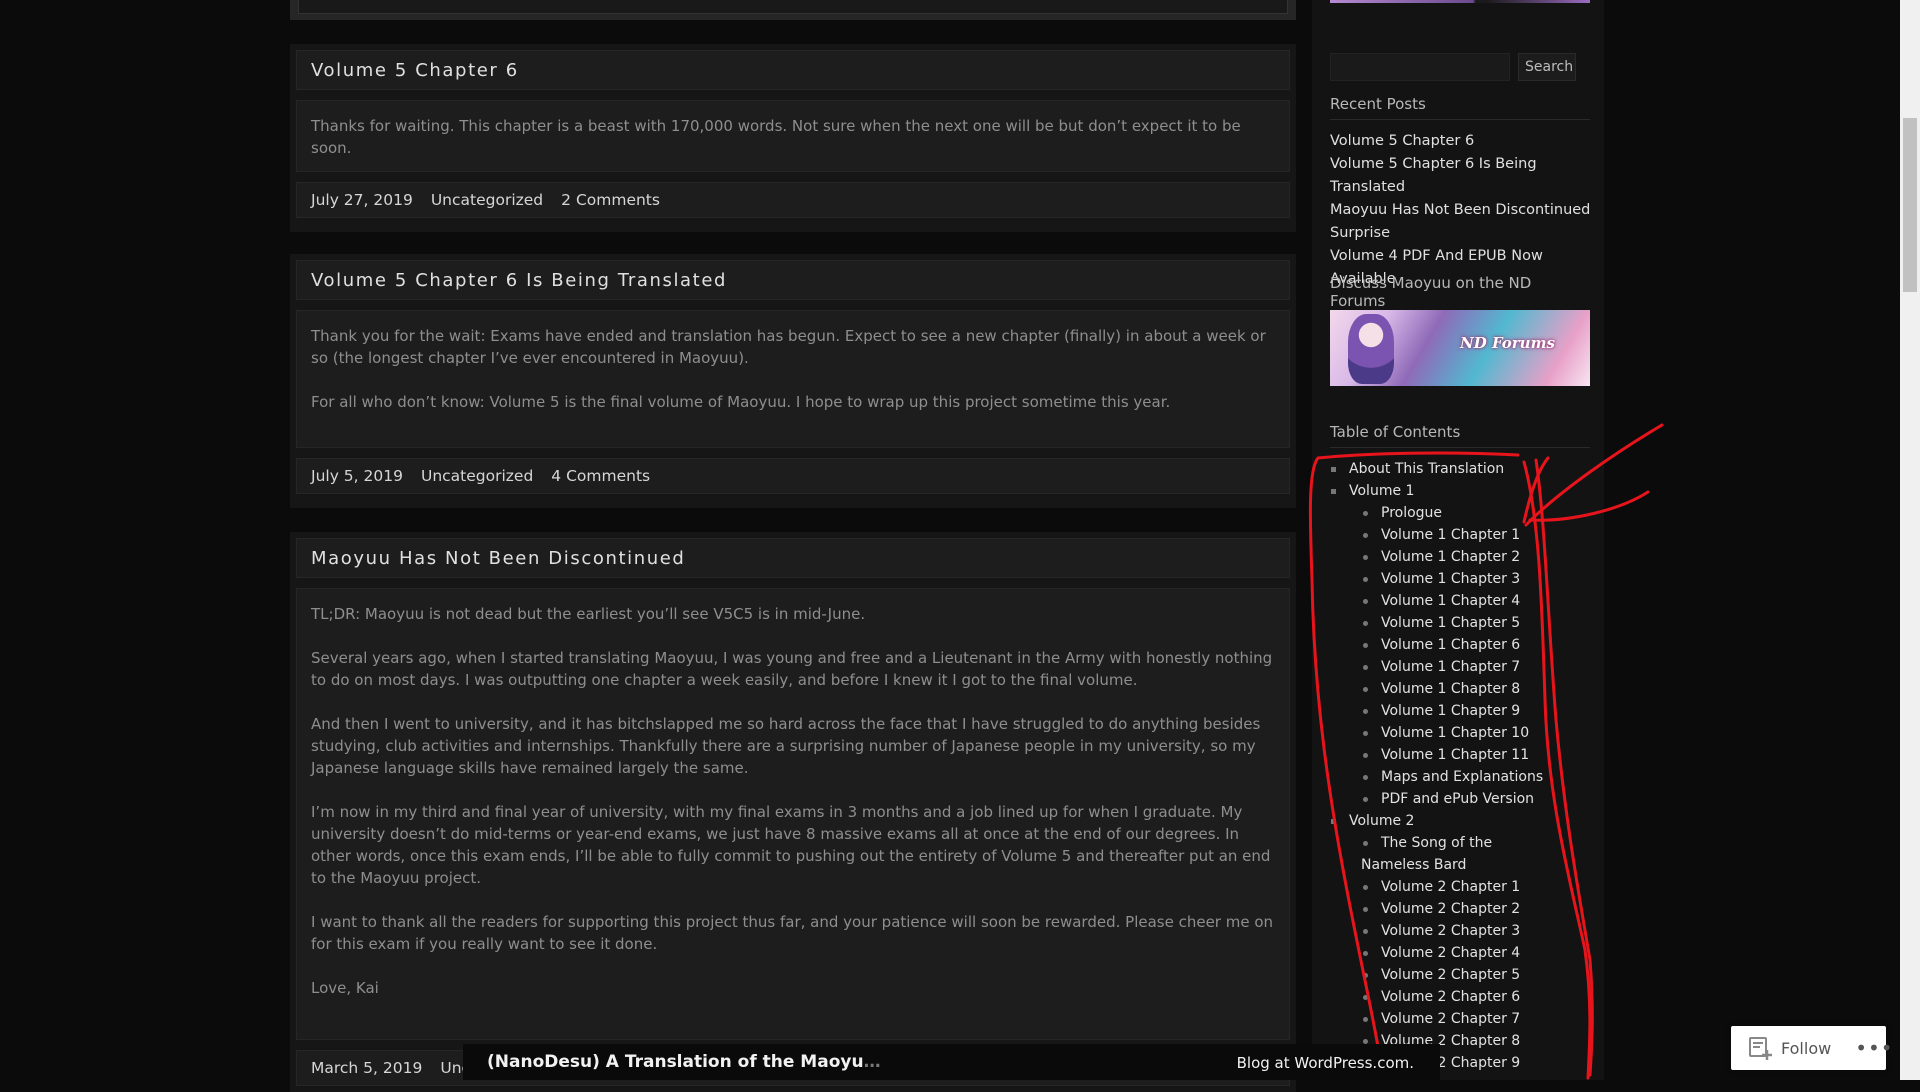 Image resolution: width=1920 pixels, height=1092 pixels. Describe the element at coordinates (1474, 557) in the screenshot. I see `toc-chapter-link: Volume 1 Chapter 2` at that location.